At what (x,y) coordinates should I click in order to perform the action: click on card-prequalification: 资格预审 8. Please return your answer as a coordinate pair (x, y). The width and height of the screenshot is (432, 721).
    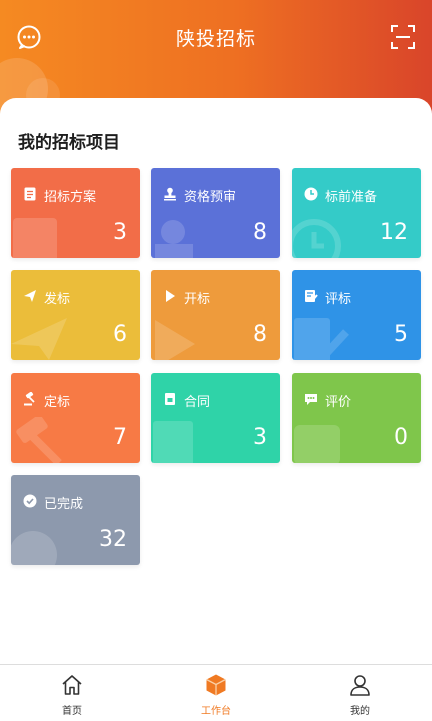
    Looking at the image, I should click on (215, 213).